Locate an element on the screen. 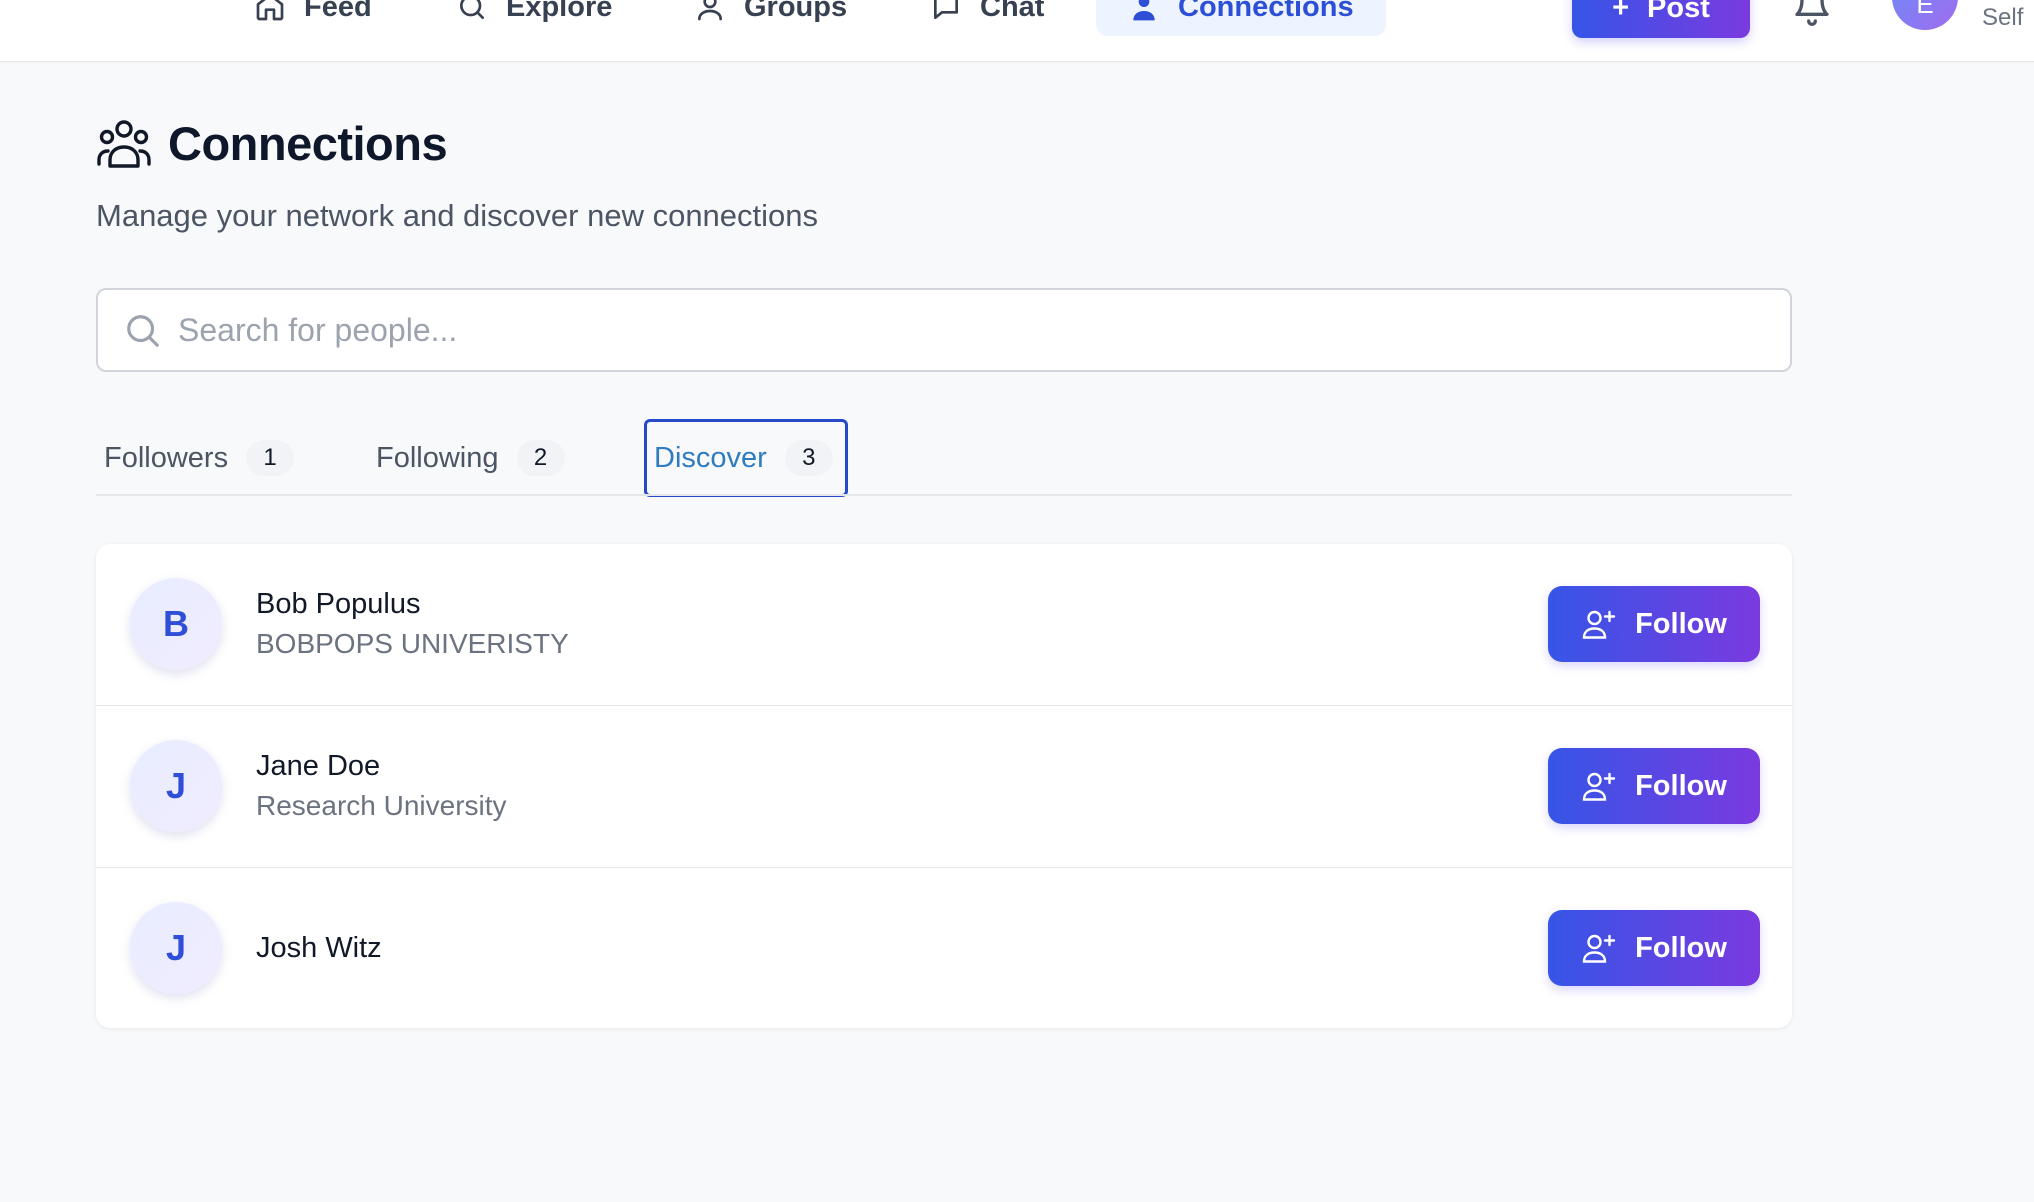  nav-item-label: Groups is located at coordinates (796, 11).